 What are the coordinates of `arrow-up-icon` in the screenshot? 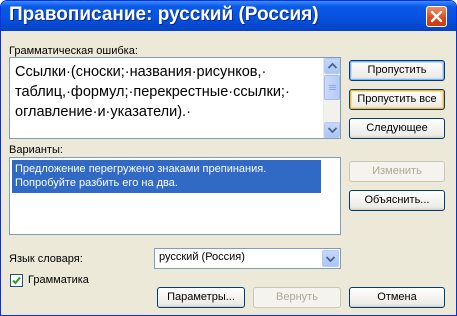 It's located at (332, 66).